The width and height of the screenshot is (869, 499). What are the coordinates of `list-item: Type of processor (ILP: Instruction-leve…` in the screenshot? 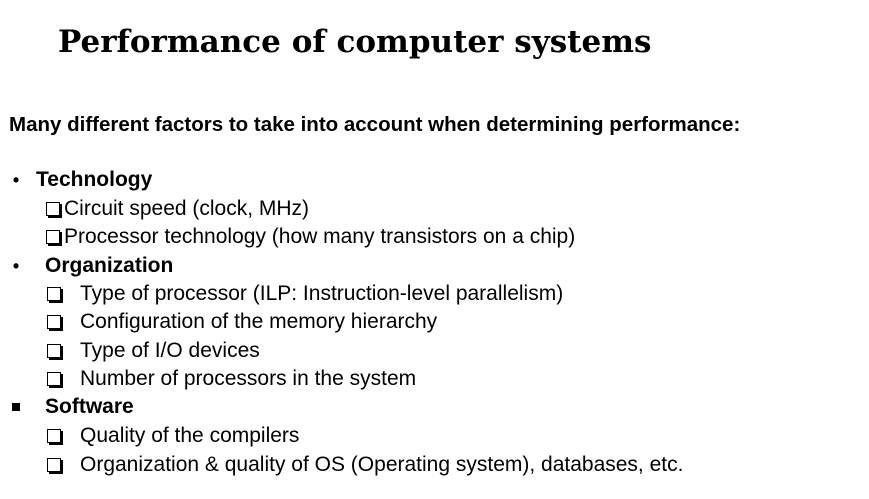 It's located at (305, 294).